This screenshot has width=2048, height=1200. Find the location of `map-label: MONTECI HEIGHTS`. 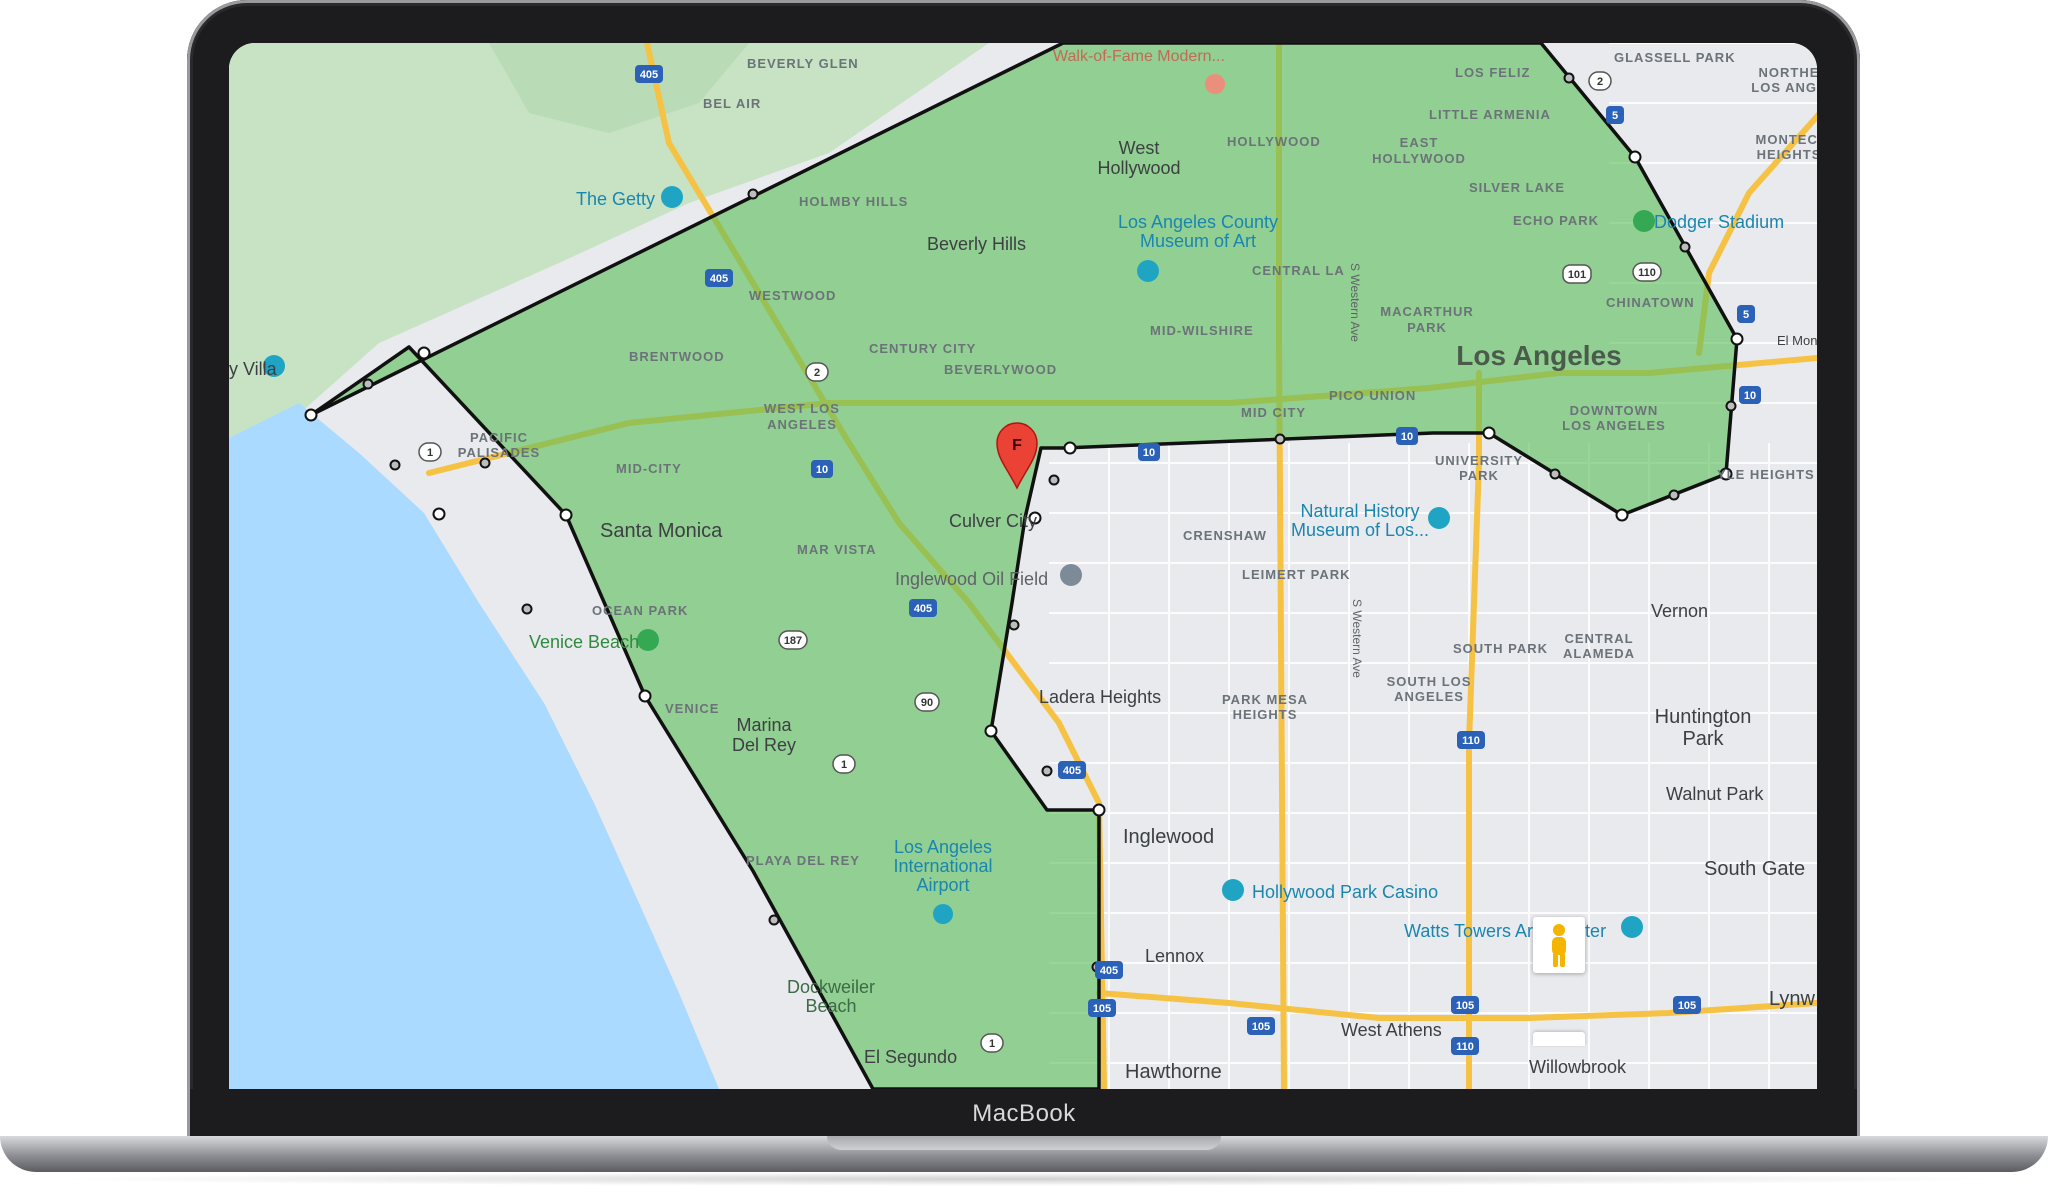

map-label: MONTECI HEIGHTS is located at coordinates (1786, 147).